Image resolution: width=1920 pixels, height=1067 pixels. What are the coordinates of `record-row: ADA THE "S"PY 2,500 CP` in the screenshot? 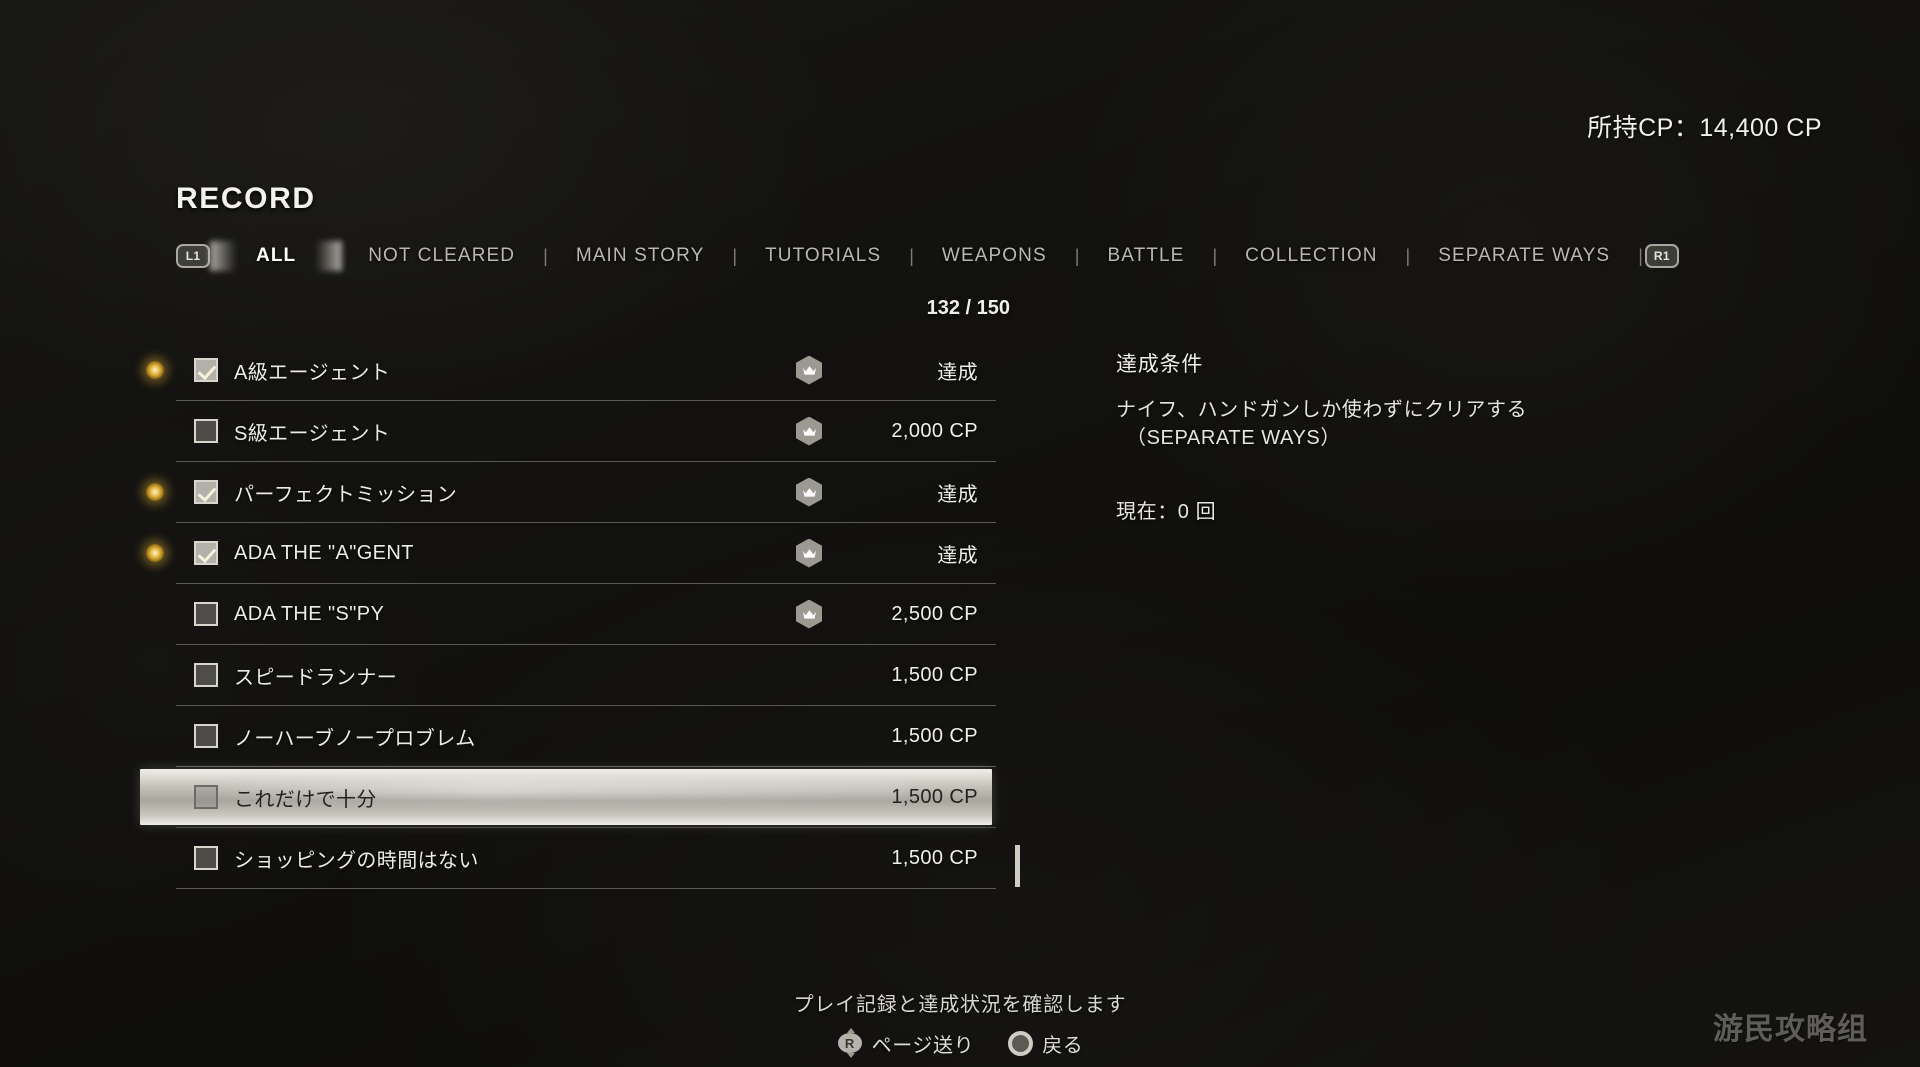 It's located at (586, 614).